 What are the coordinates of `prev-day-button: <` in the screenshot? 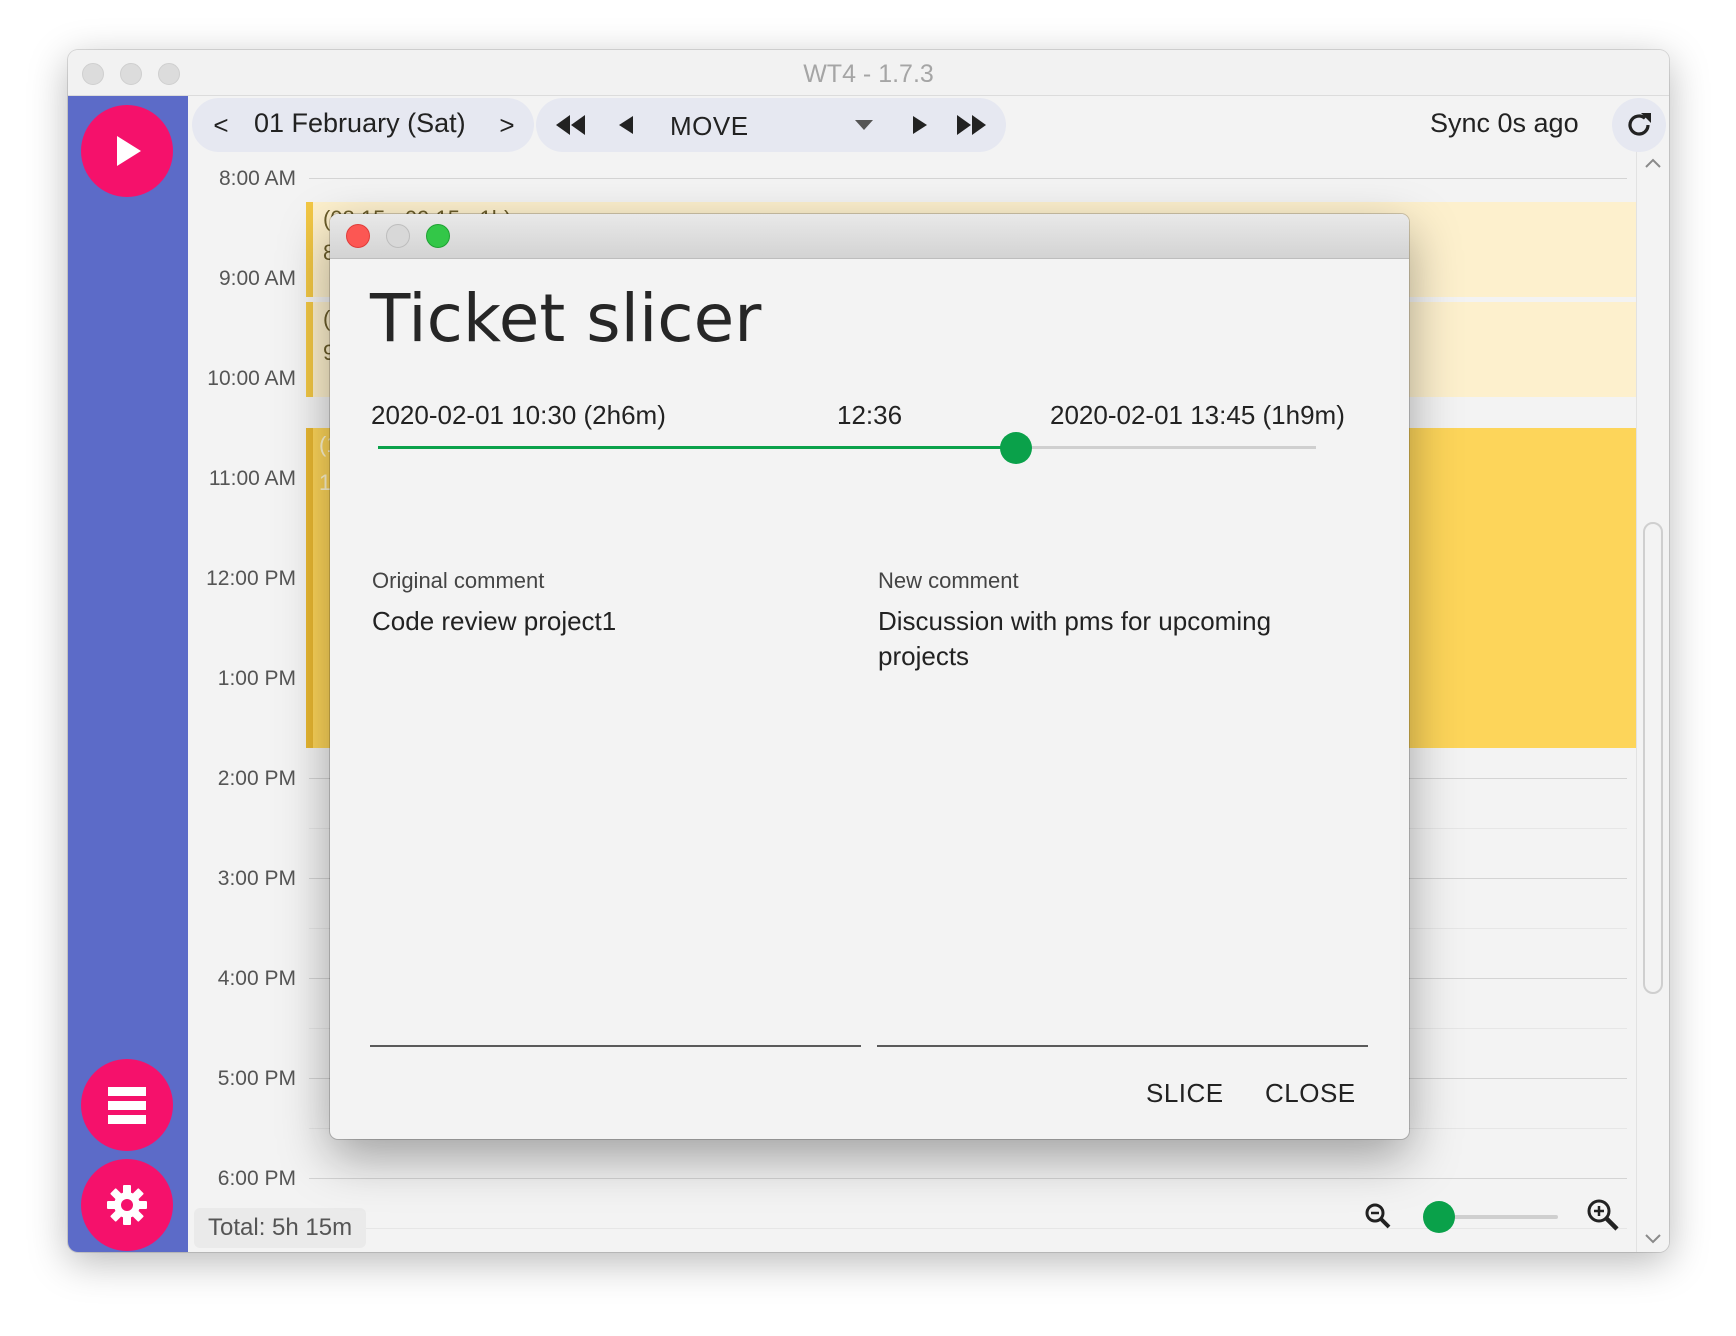 It's located at (221, 125).